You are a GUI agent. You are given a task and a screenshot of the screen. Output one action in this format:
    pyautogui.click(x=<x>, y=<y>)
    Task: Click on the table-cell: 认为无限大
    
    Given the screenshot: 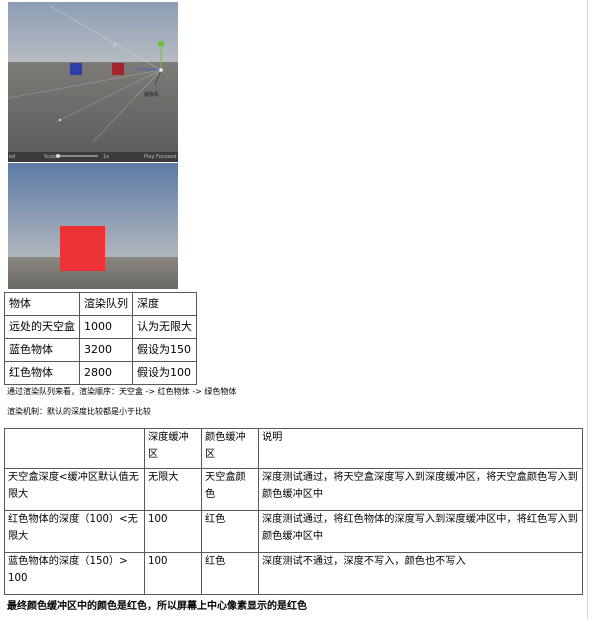 What is the action you would take?
    pyautogui.click(x=164, y=327)
    